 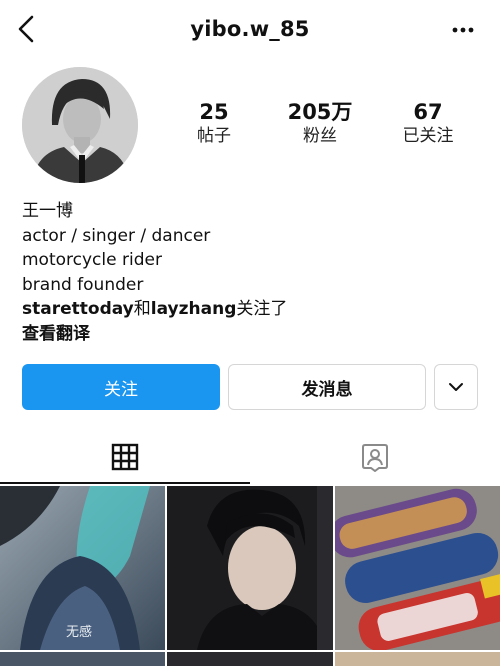 I want to click on profile-header: yibo.w_85, so click(x=250, y=31).